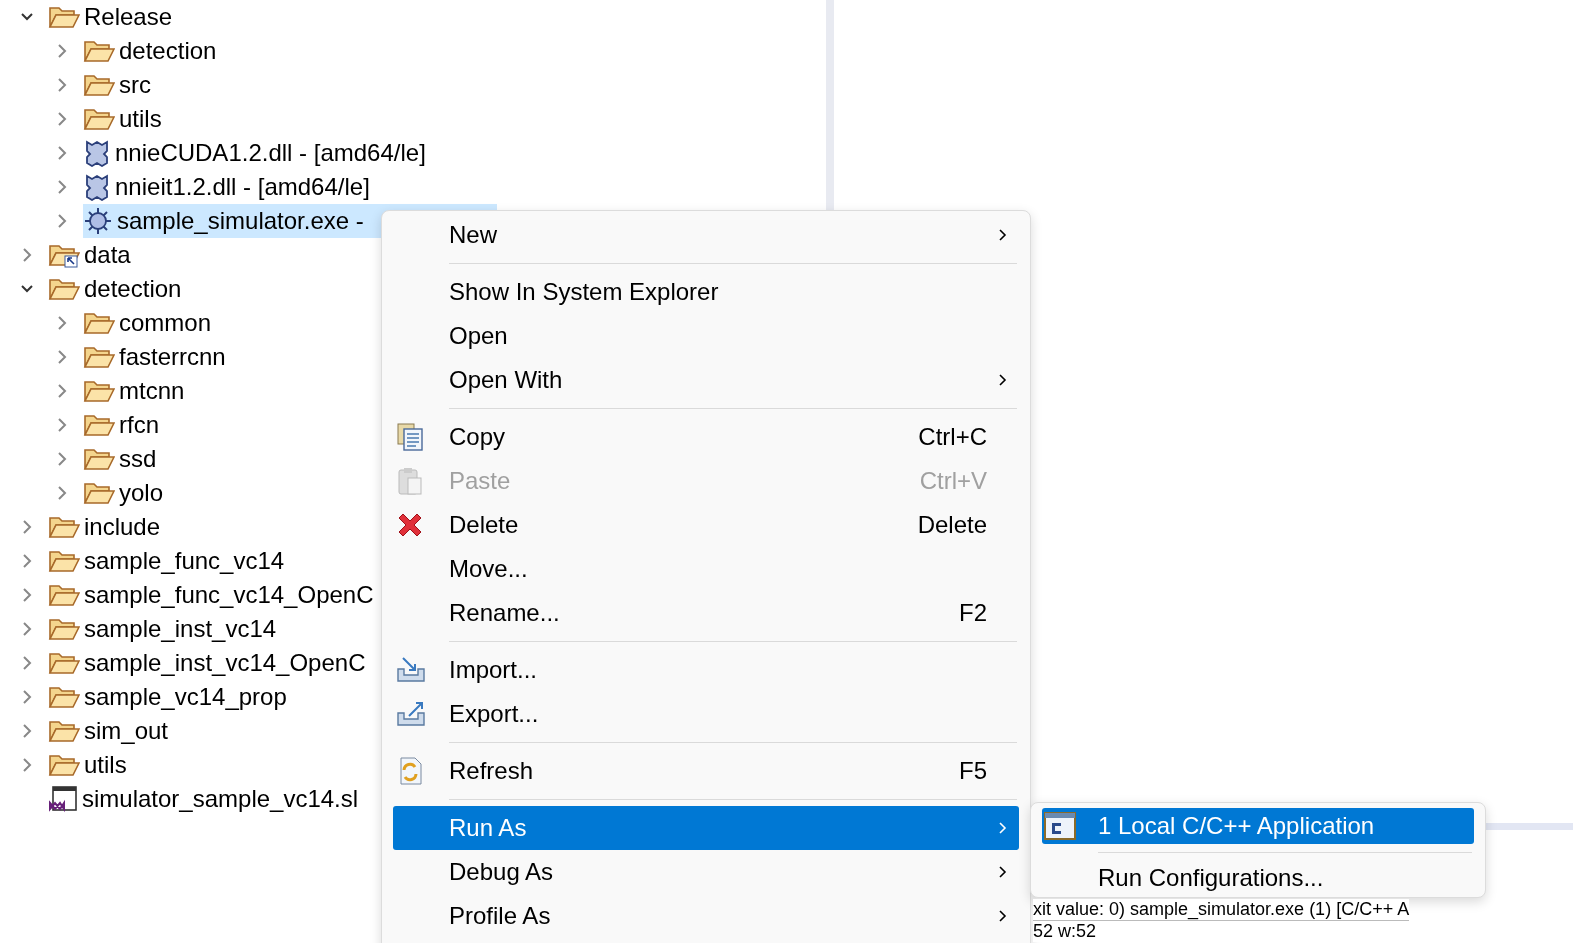 The width and height of the screenshot is (1573, 943). Describe the element at coordinates (172, 357) in the screenshot. I see `tree-item-label: fasterrcnn` at that location.